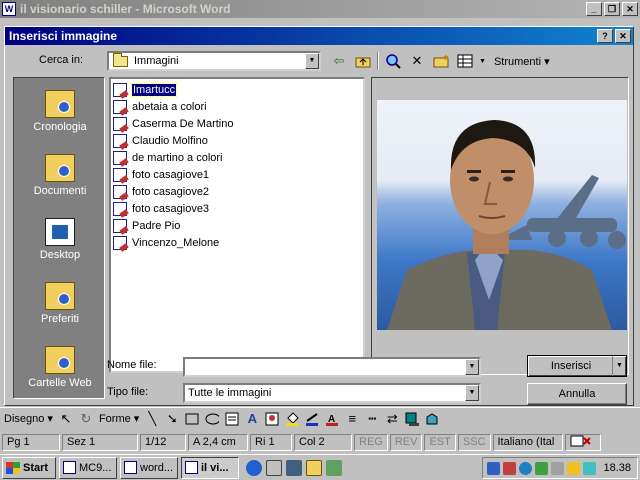 The height and width of the screenshot is (480, 640). Describe the element at coordinates (612, 9) in the screenshot. I see `restore-button: ❐` at that location.